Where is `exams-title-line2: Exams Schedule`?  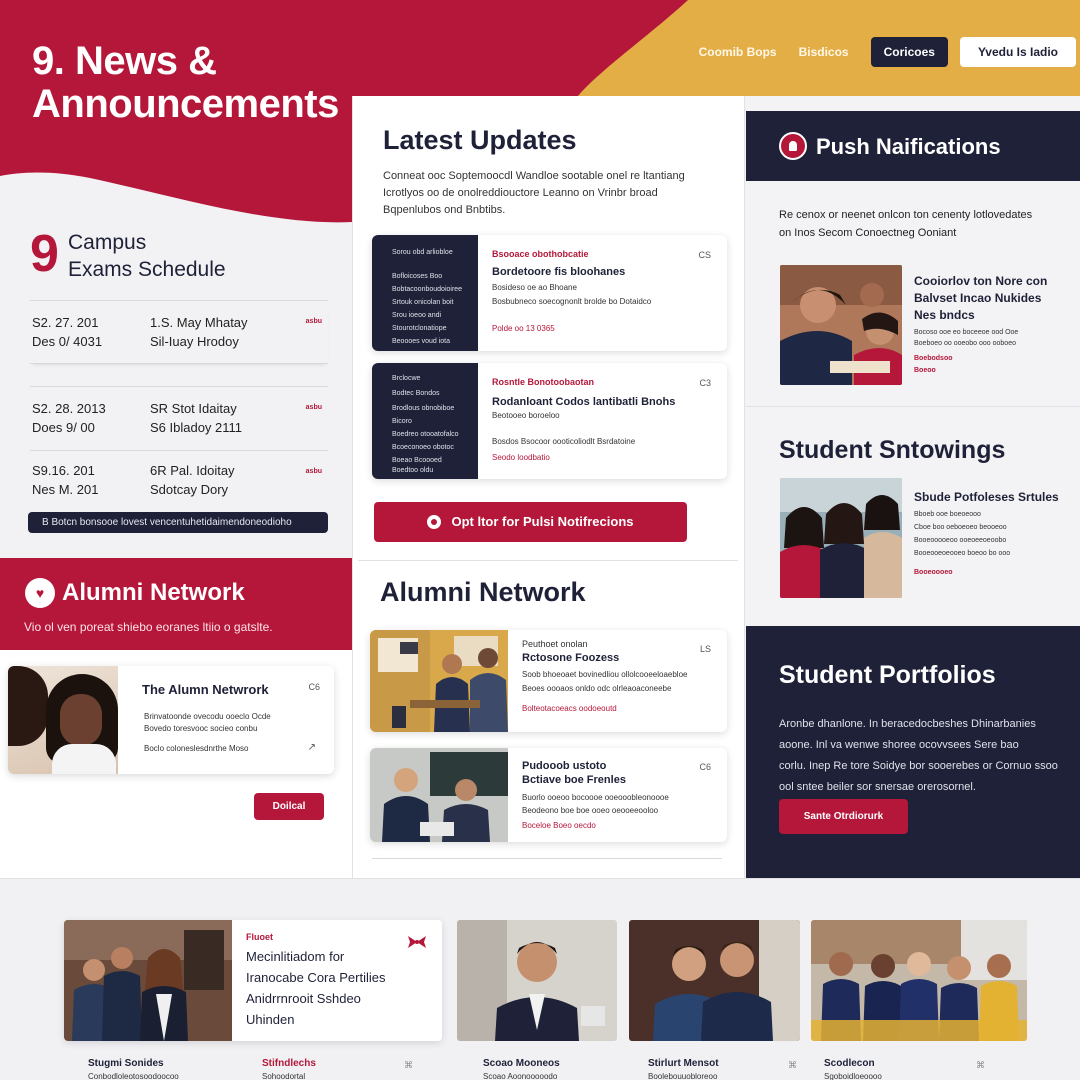 exams-title-line2: Exams Schedule is located at coordinates (147, 269).